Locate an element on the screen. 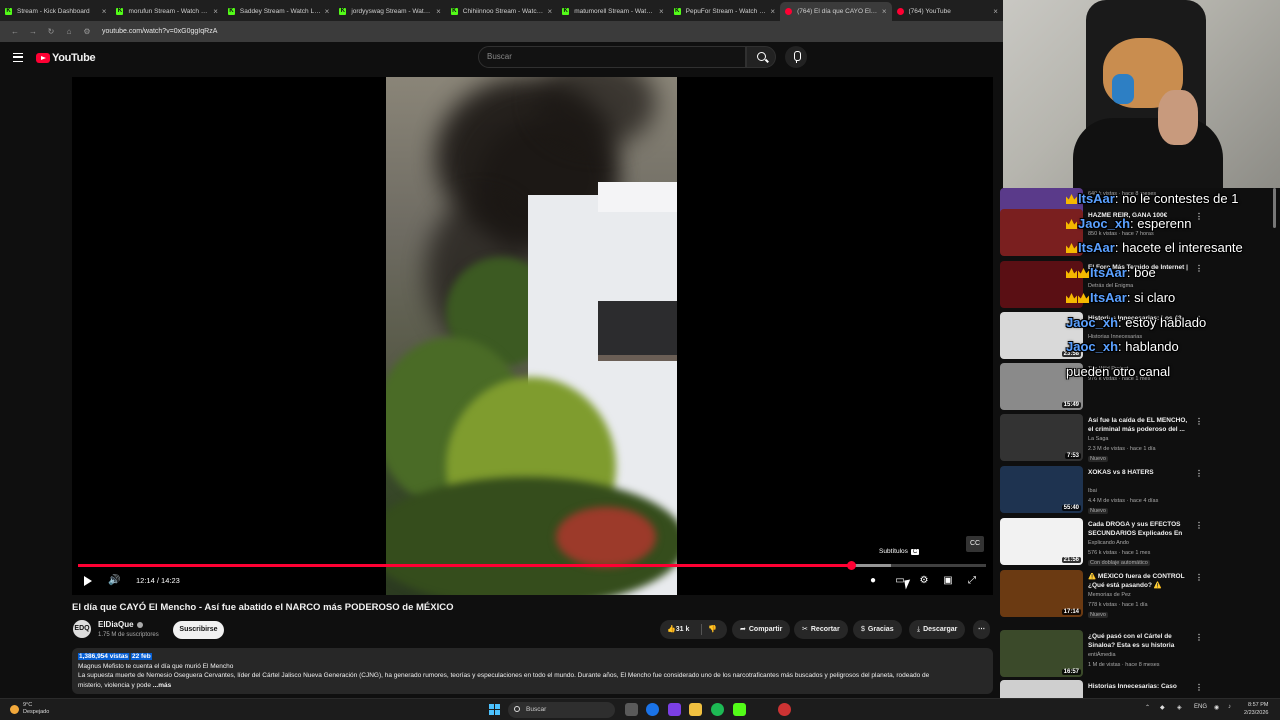  tray-chevron-icon: ⌃ is located at coordinates (1147, 707).